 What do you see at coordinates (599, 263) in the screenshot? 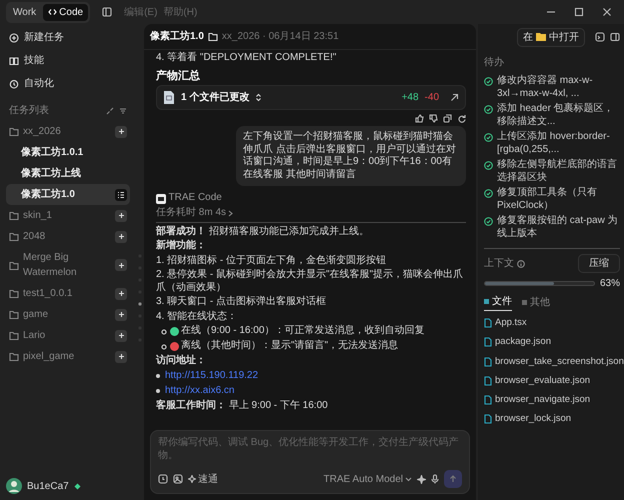
I see `compress-button: 压缩` at bounding box center [599, 263].